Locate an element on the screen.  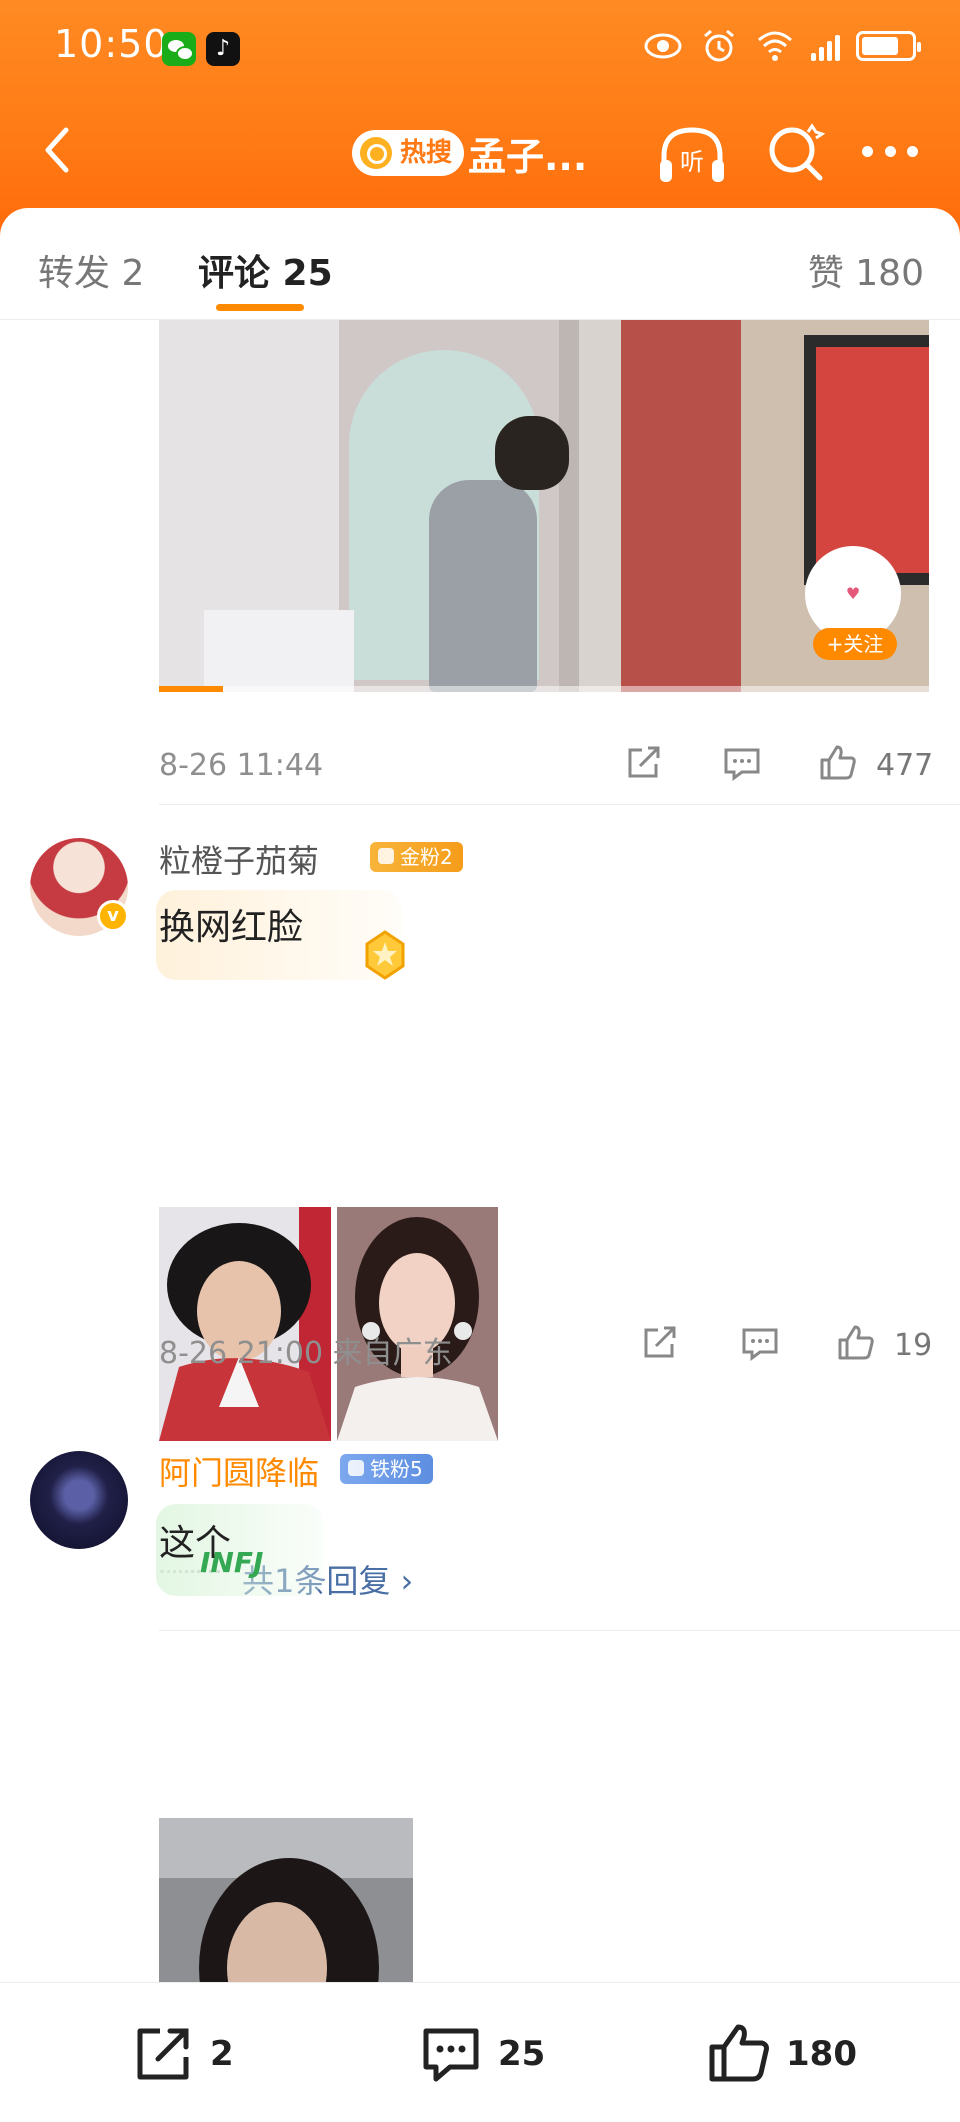
wifi-icon is located at coordinates (775, 46).